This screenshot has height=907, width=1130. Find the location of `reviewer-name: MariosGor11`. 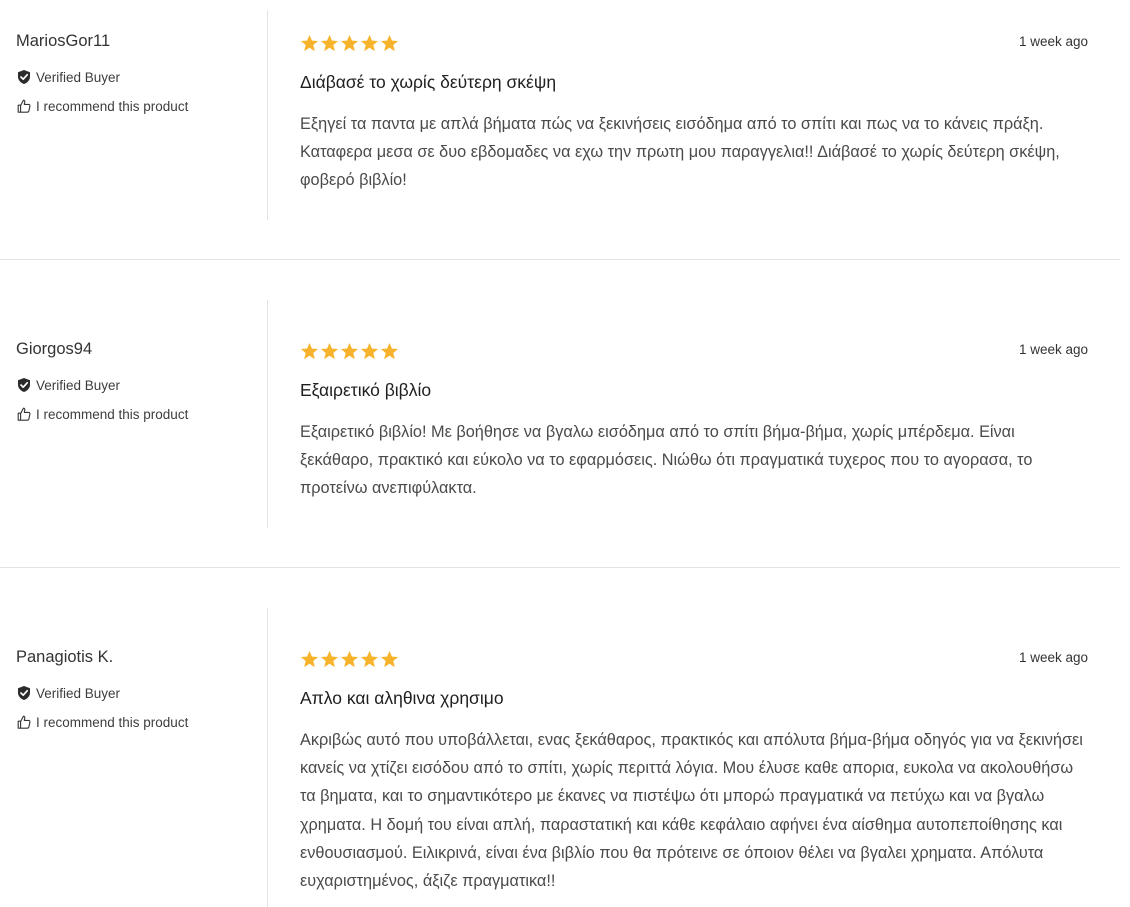

reviewer-name: MariosGor11 is located at coordinates (63, 41).